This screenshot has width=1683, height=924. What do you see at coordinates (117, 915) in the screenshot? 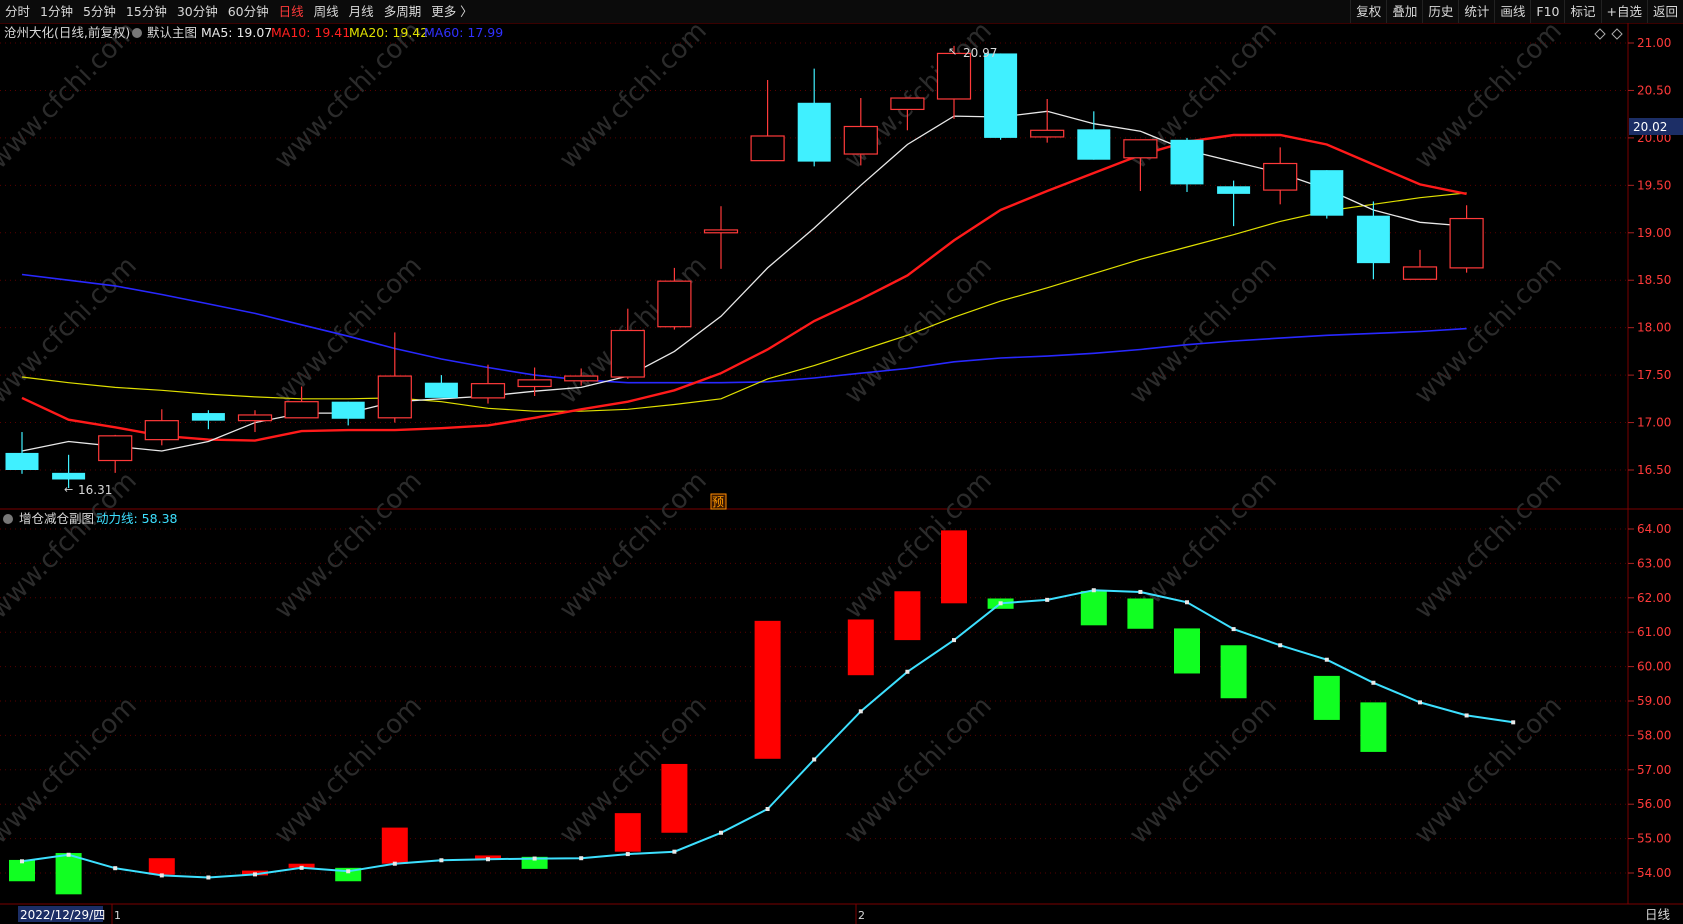
I see `month-marker-1: 1` at bounding box center [117, 915].